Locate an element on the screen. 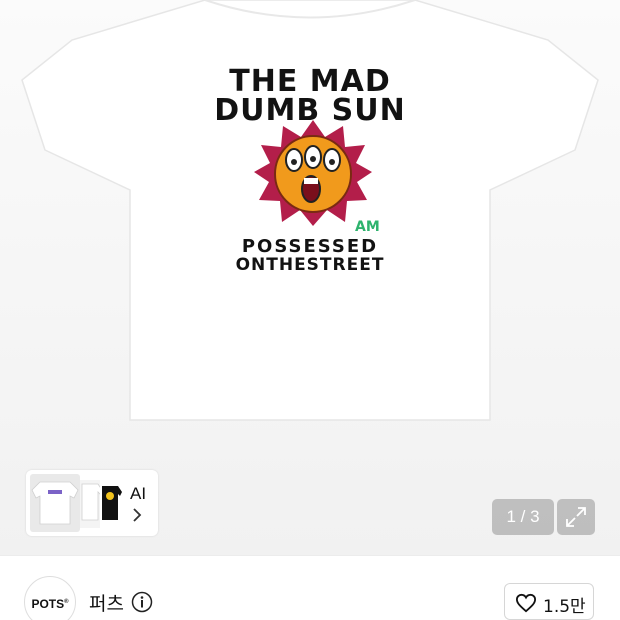 The height and width of the screenshot is (620, 620). expand-button is located at coordinates (576, 517).